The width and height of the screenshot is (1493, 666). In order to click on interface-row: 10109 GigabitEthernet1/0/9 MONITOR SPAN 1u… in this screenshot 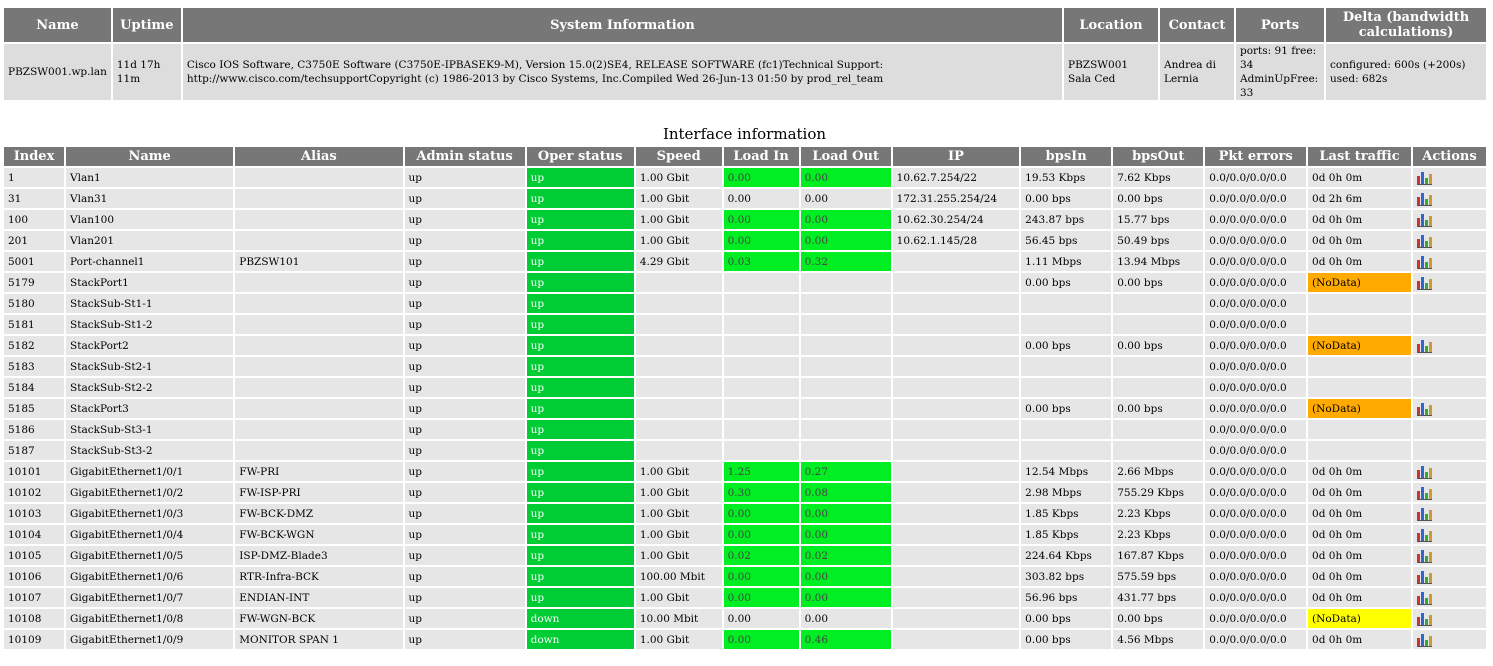, I will do `click(745, 639)`.